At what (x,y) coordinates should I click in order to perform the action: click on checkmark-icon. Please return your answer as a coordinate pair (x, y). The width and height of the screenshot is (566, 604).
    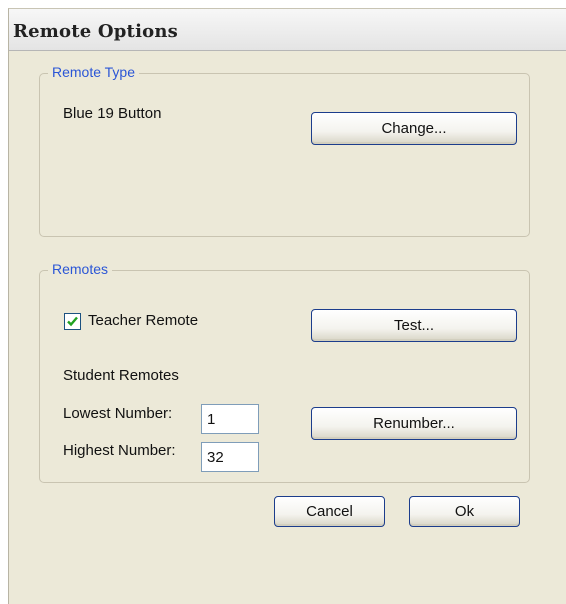
    Looking at the image, I should click on (72, 321).